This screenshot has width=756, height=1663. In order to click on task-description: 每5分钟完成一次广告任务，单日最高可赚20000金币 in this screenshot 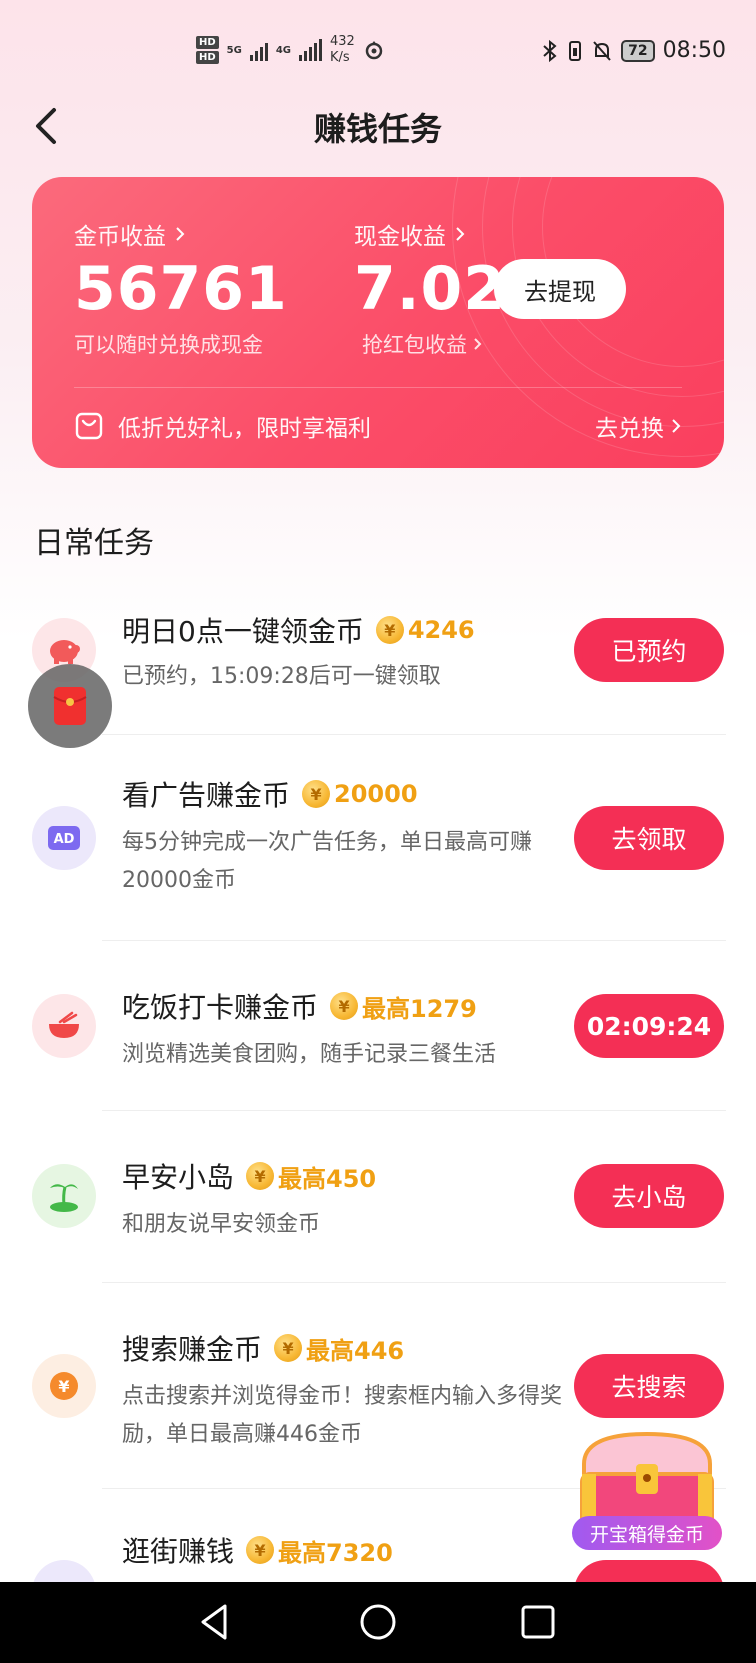, I will do `click(327, 861)`.